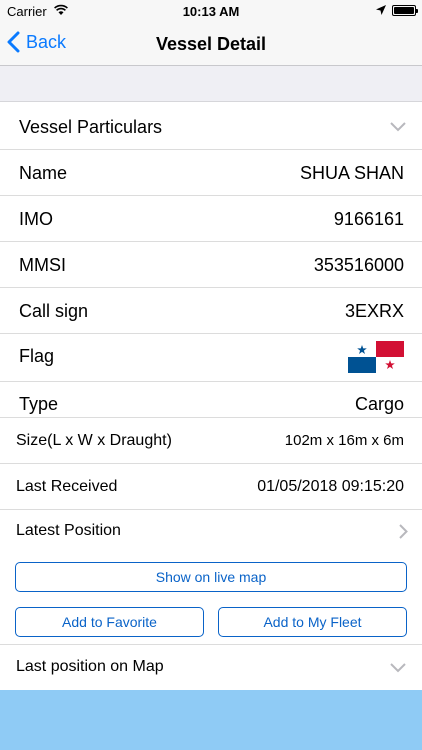 The height and width of the screenshot is (750, 422). What do you see at coordinates (374, 311) in the screenshot?
I see `callsign-value: 3EXRX` at bounding box center [374, 311].